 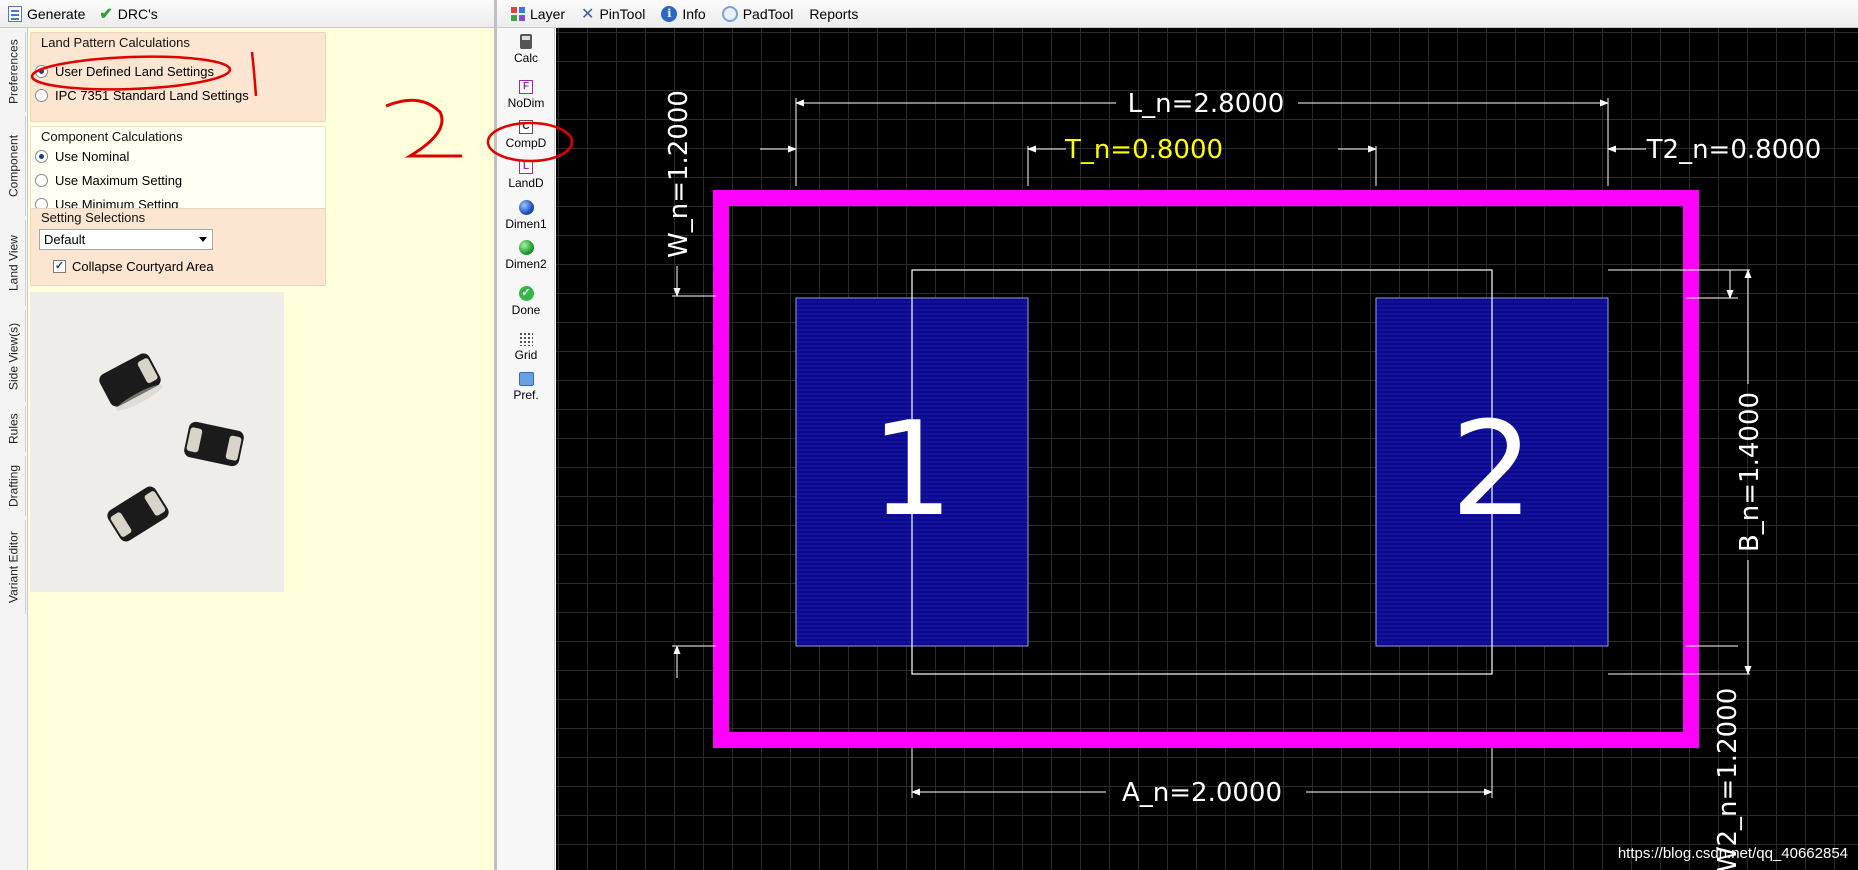 What do you see at coordinates (1143, 150) in the screenshot?
I see `dim-t-label: T_n=0.8000` at bounding box center [1143, 150].